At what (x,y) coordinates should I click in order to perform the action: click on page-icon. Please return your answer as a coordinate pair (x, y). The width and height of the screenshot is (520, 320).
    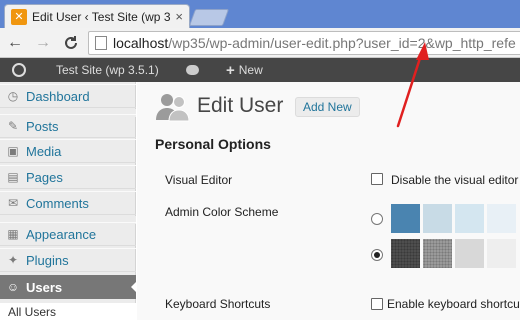
    Looking at the image, I should click on (101, 43).